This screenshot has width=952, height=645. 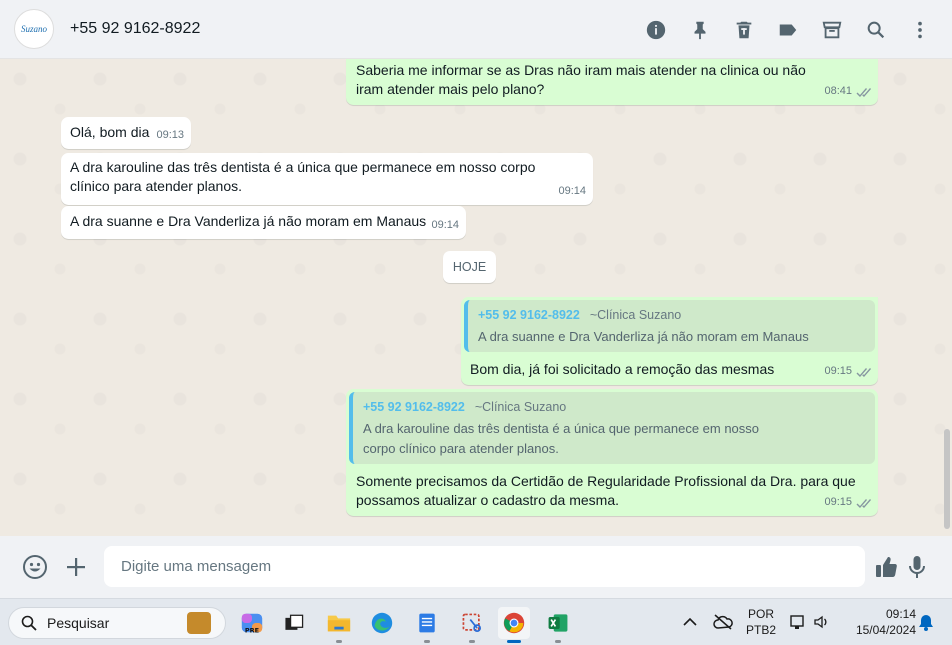 I want to click on keyboard-layout: PTB2, so click(x=760, y=630).